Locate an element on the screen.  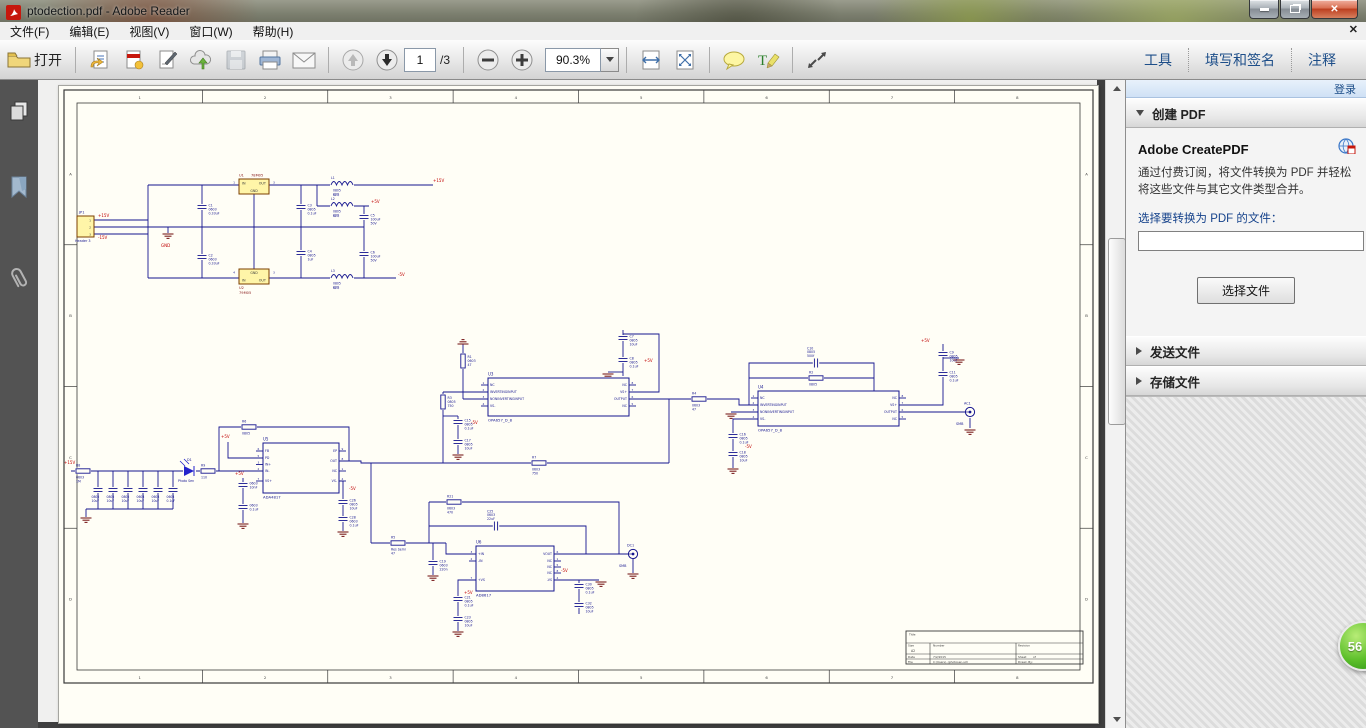
safety-score-value: 56 is located at coordinates (1355, 646).